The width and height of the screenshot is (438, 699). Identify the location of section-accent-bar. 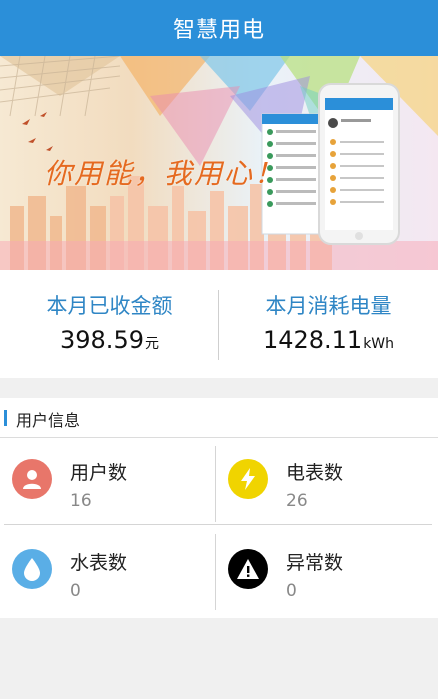
(5, 418).